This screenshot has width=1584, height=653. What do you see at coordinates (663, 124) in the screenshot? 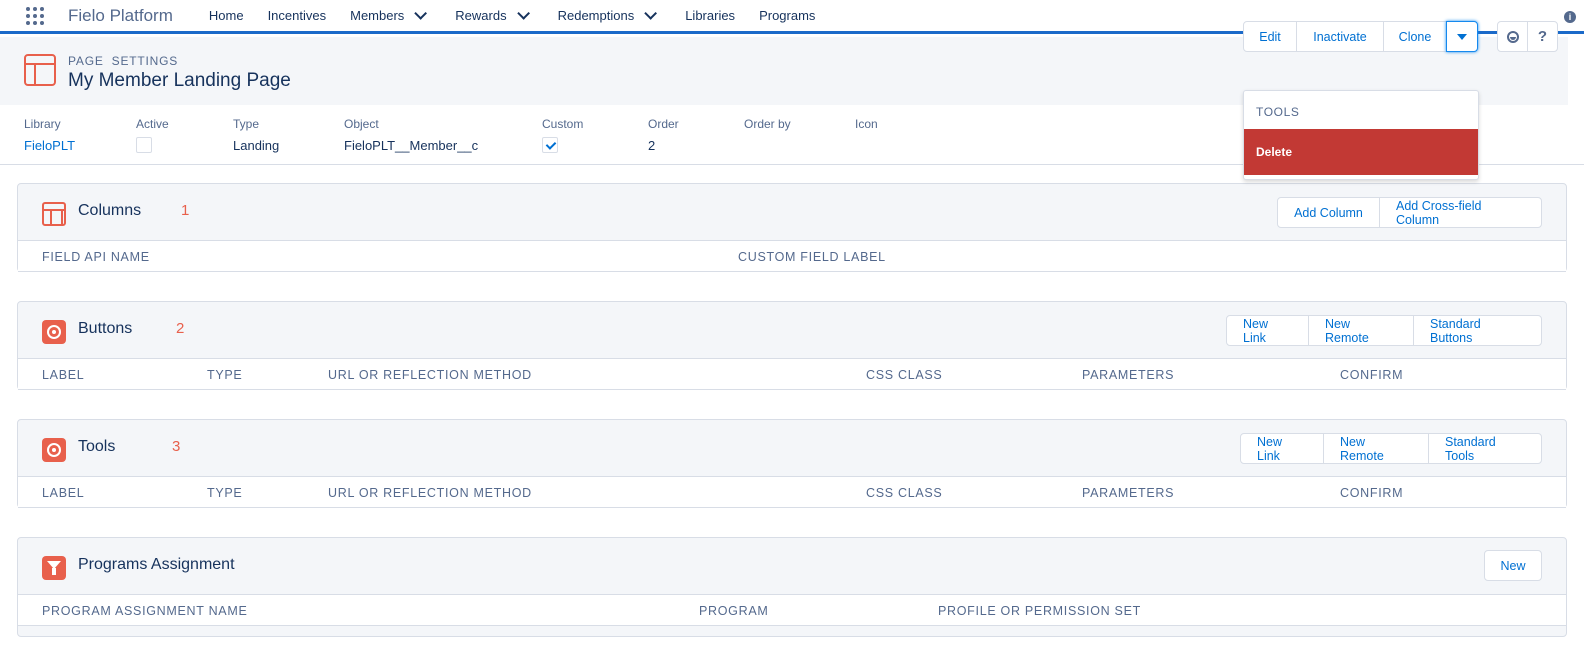
I see `field-label: Order` at bounding box center [663, 124].